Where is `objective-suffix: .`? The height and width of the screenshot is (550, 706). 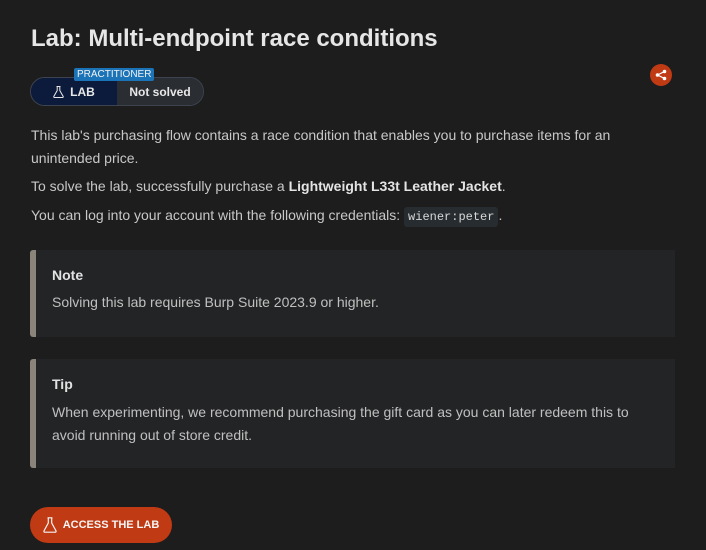
objective-suffix: . is located at coordinates (503, 186).